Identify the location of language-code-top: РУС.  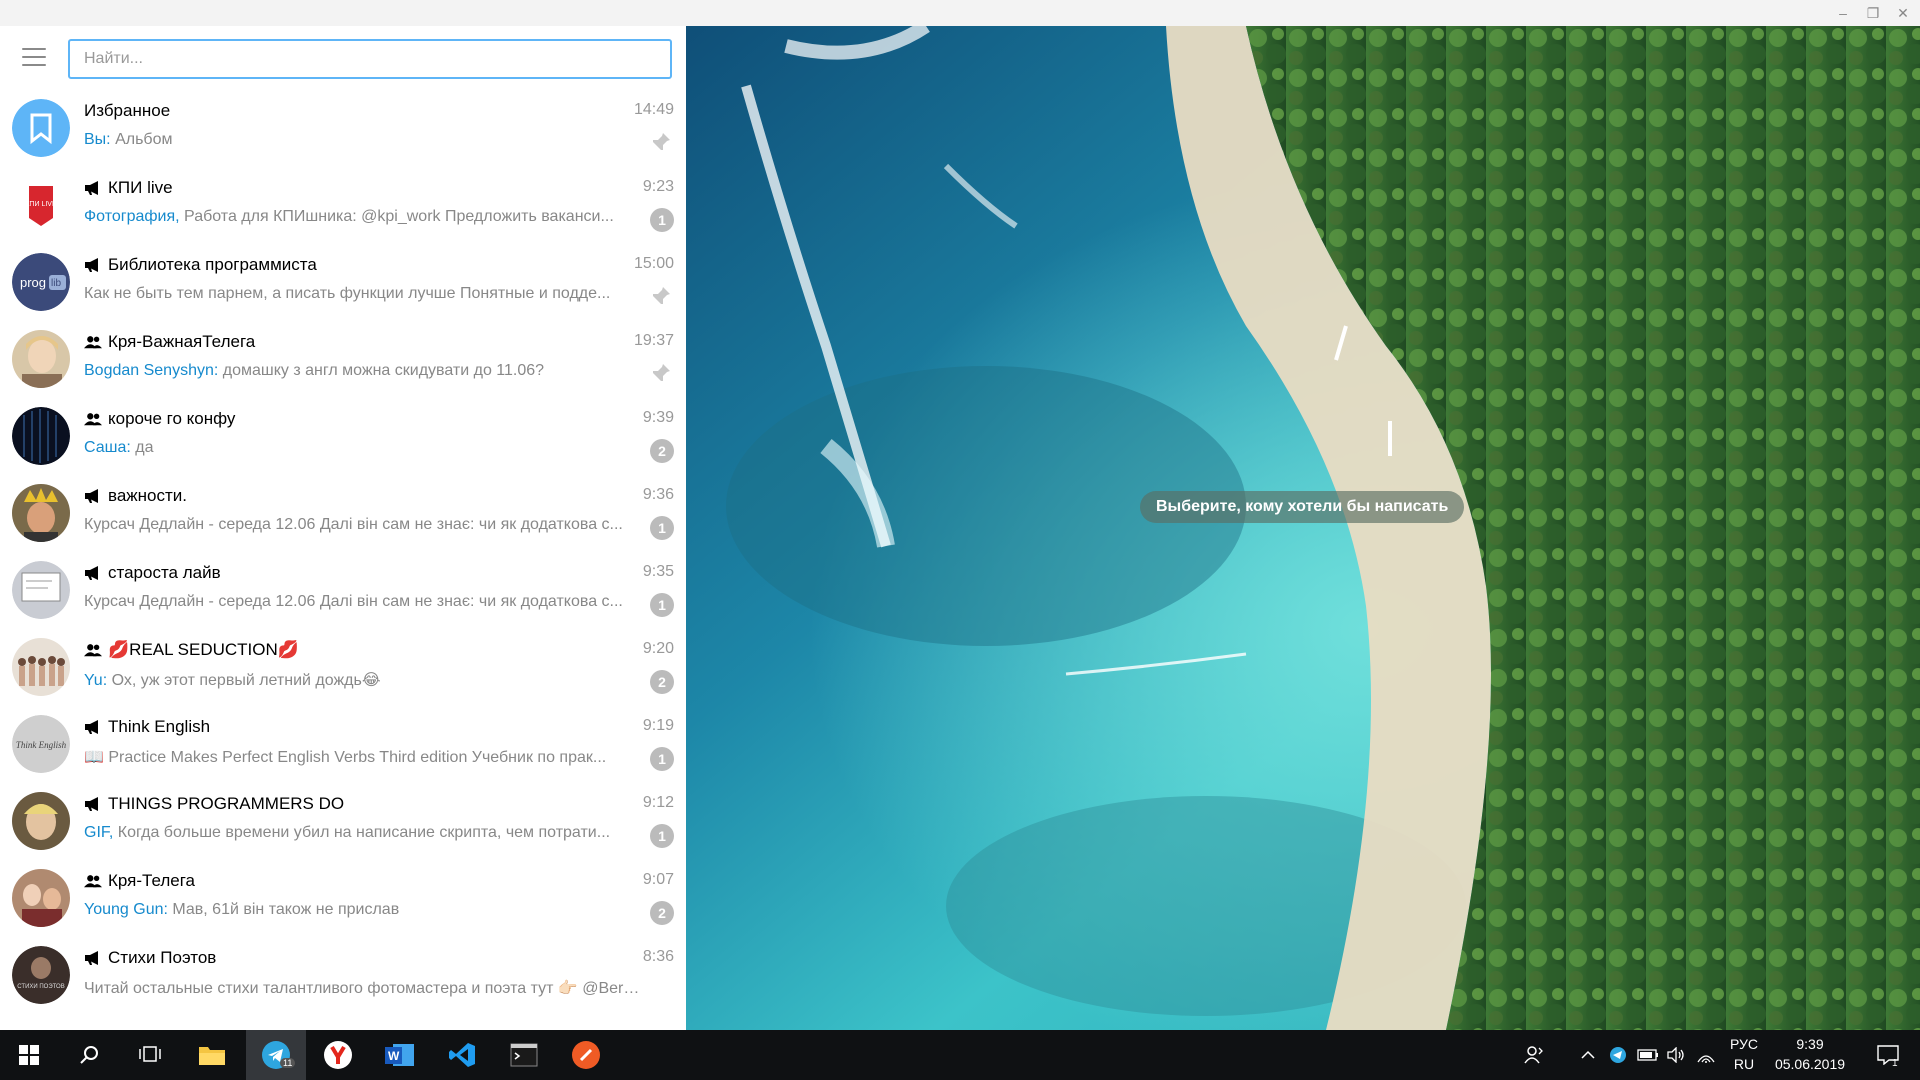
(1744, 1044).